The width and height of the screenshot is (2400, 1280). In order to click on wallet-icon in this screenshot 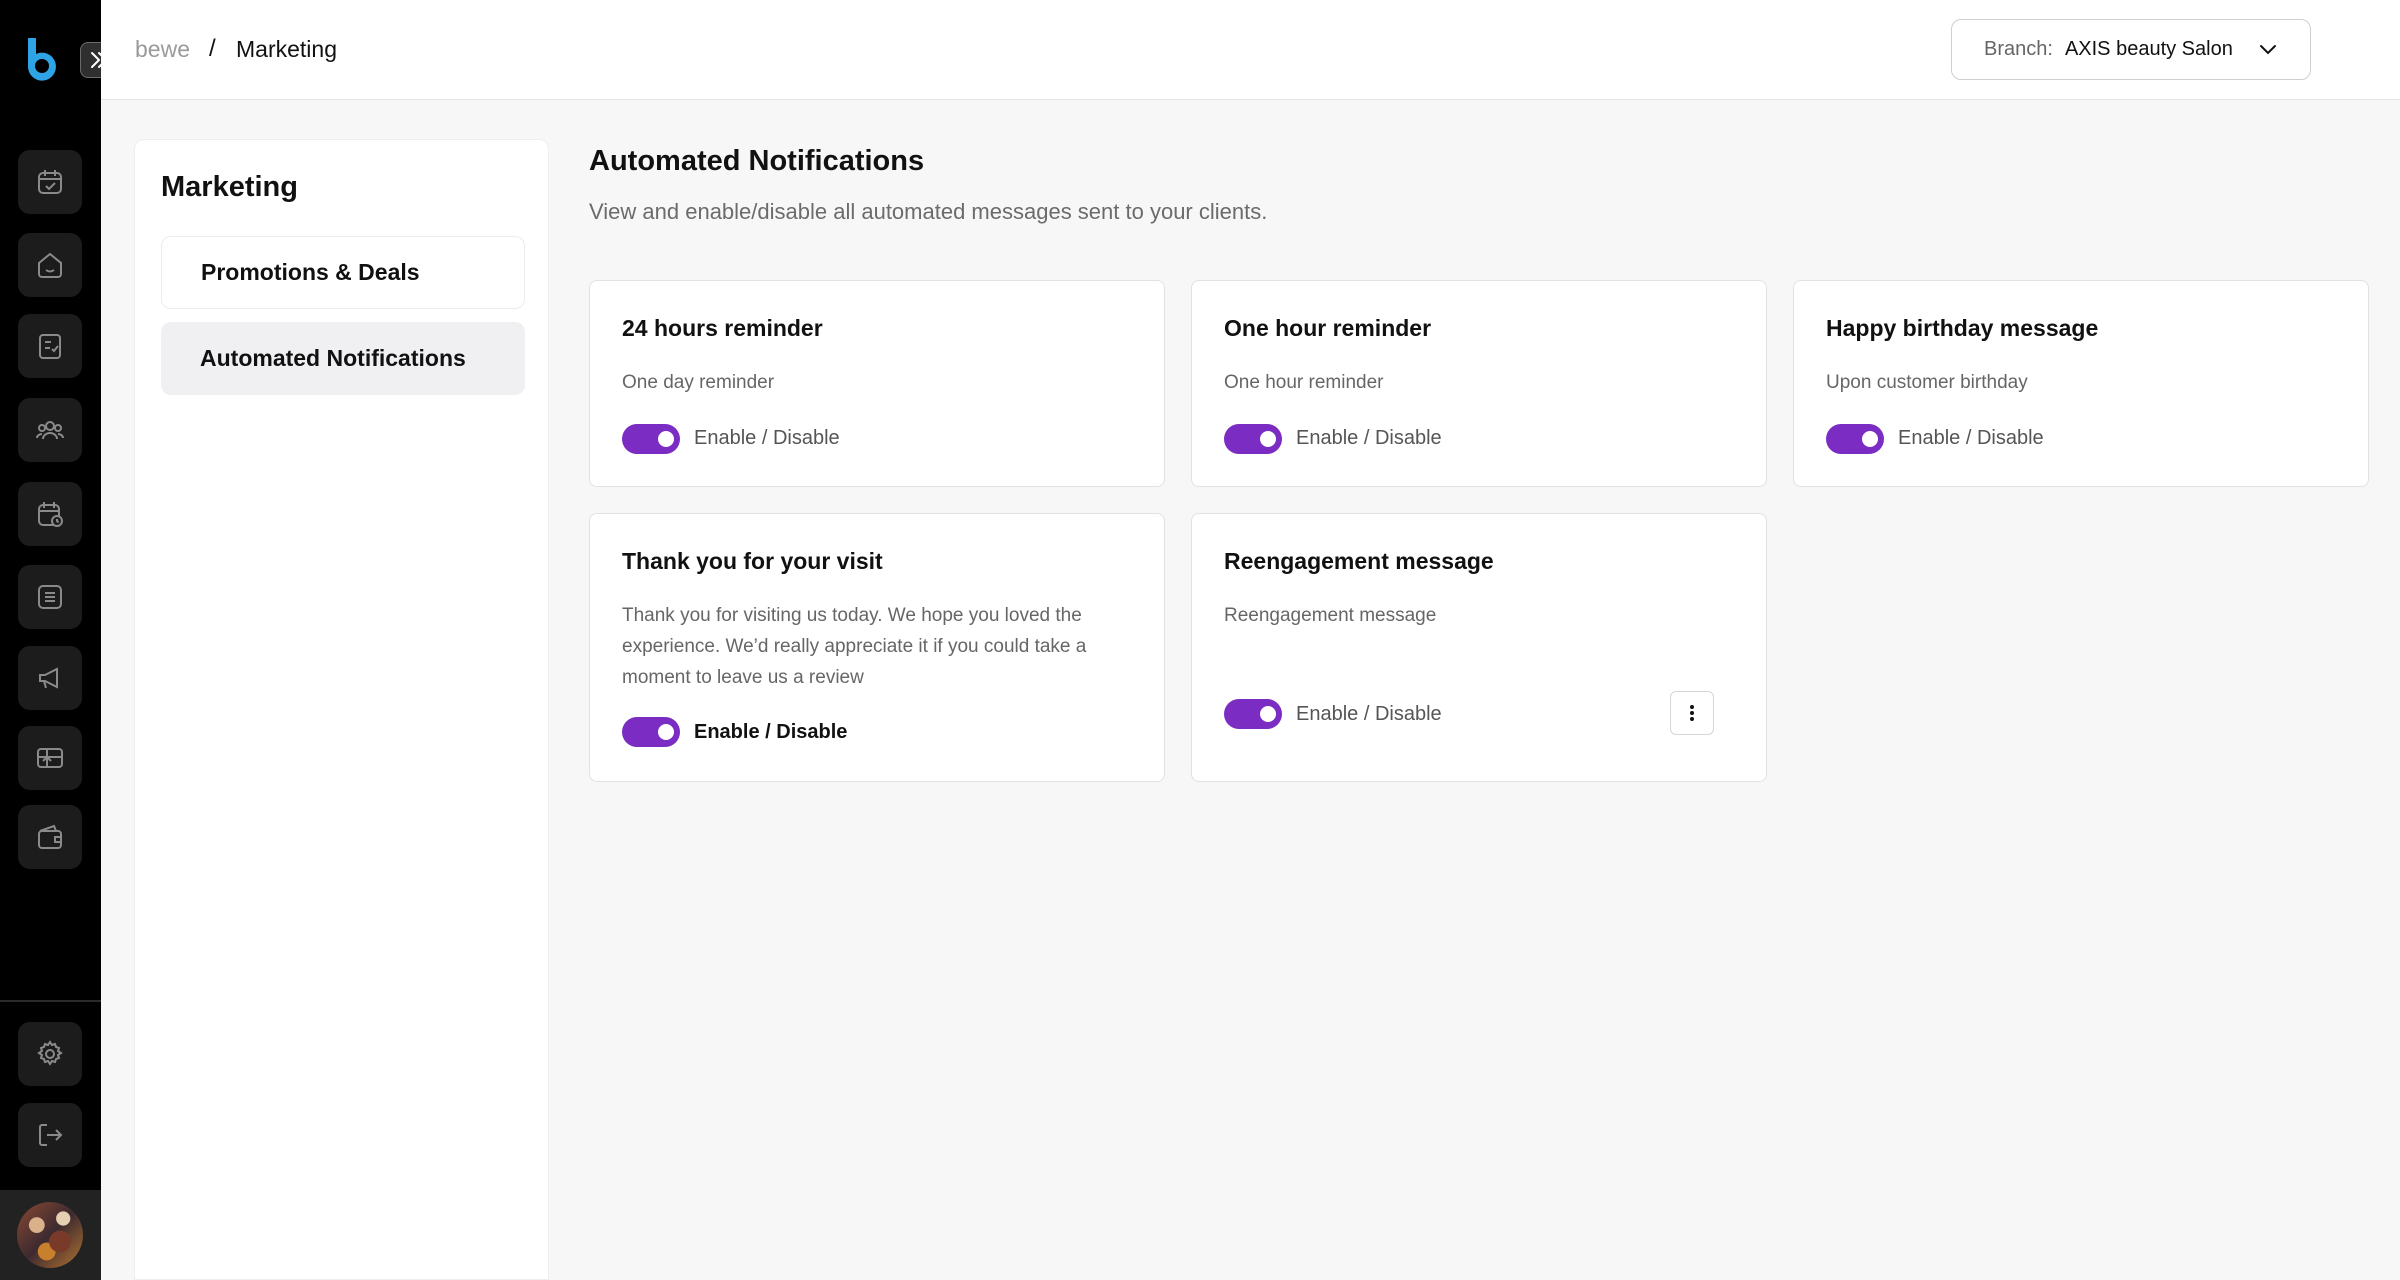, I will do `click(50, 836)`.